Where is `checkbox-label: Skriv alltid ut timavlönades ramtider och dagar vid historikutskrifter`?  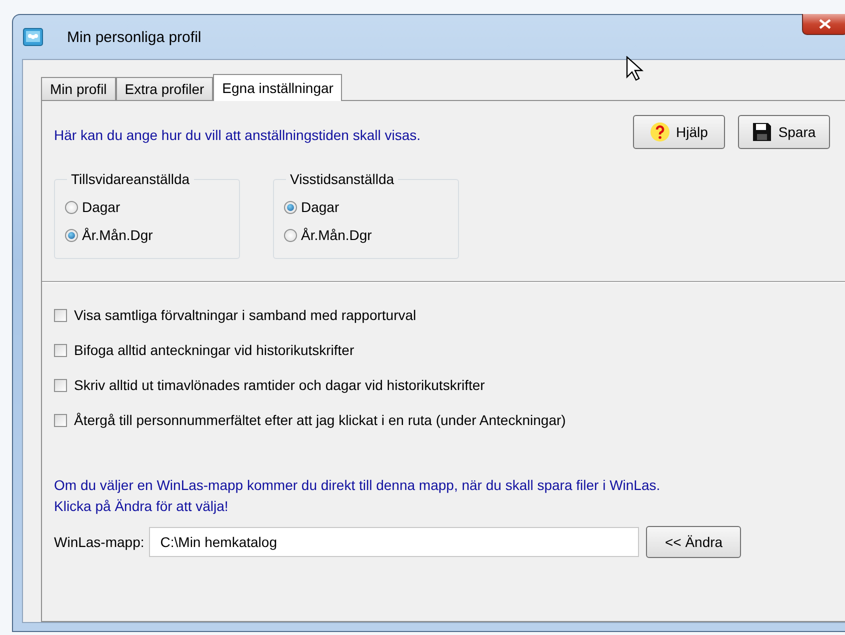 checkbox-label: Skriv alltid ut timavlönades ramtider och dagar vid historikutskrifter is located at coordinates (279, 385).